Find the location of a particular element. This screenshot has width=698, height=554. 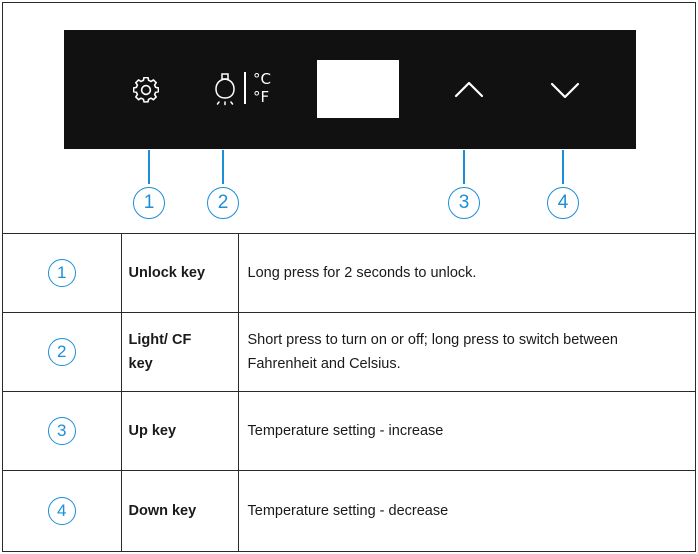

key-name: Unlock key is located at coordinates (179, 273).